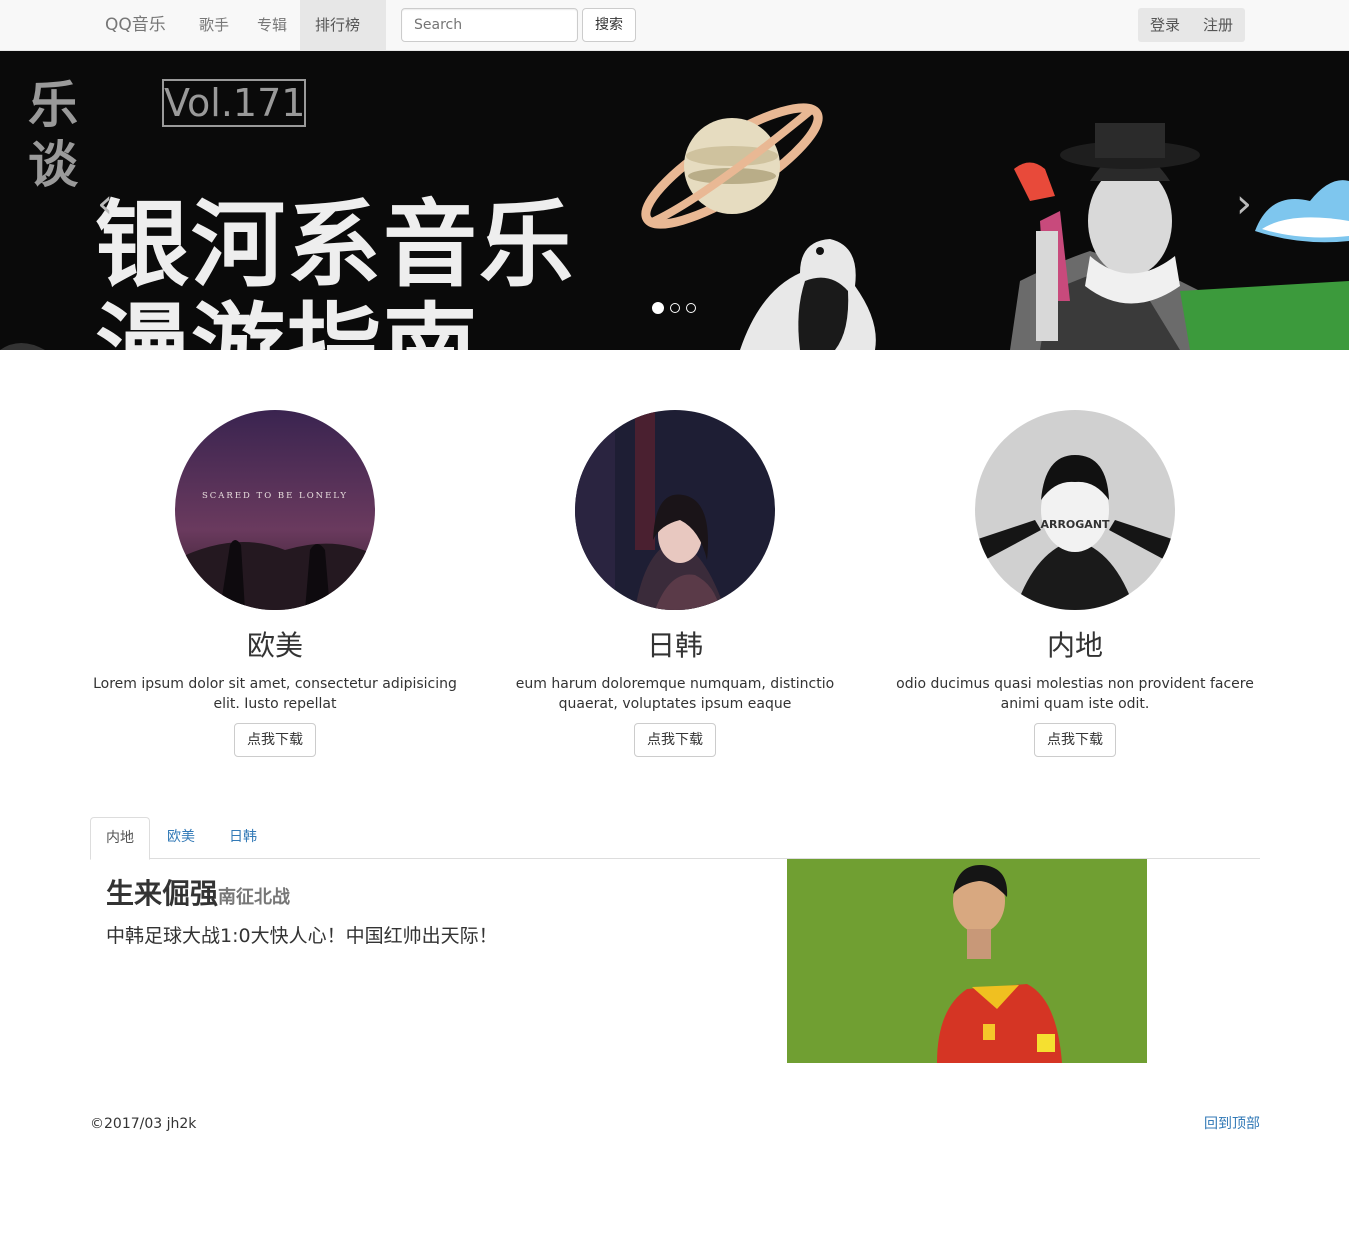  I want to click on brand-link: QQ音乐, so click(135, 25).